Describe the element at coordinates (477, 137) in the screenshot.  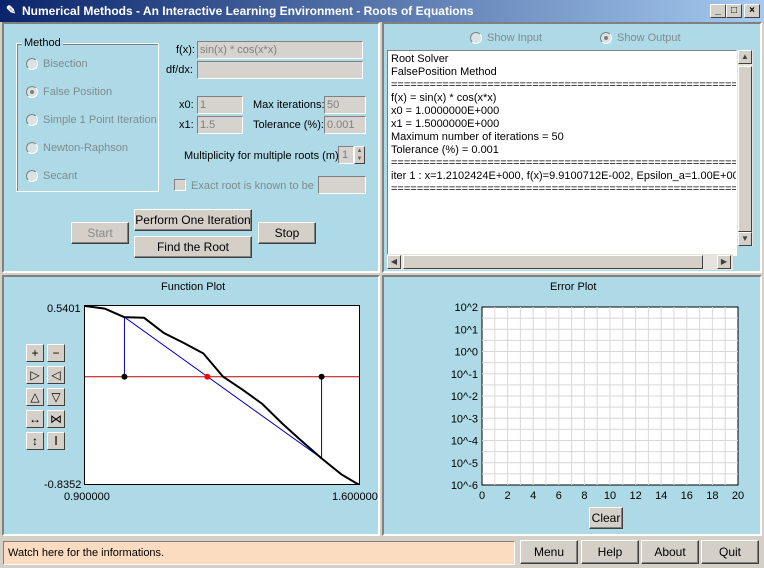
I see `output-line: Maximum number of iterations = 50` at that location.